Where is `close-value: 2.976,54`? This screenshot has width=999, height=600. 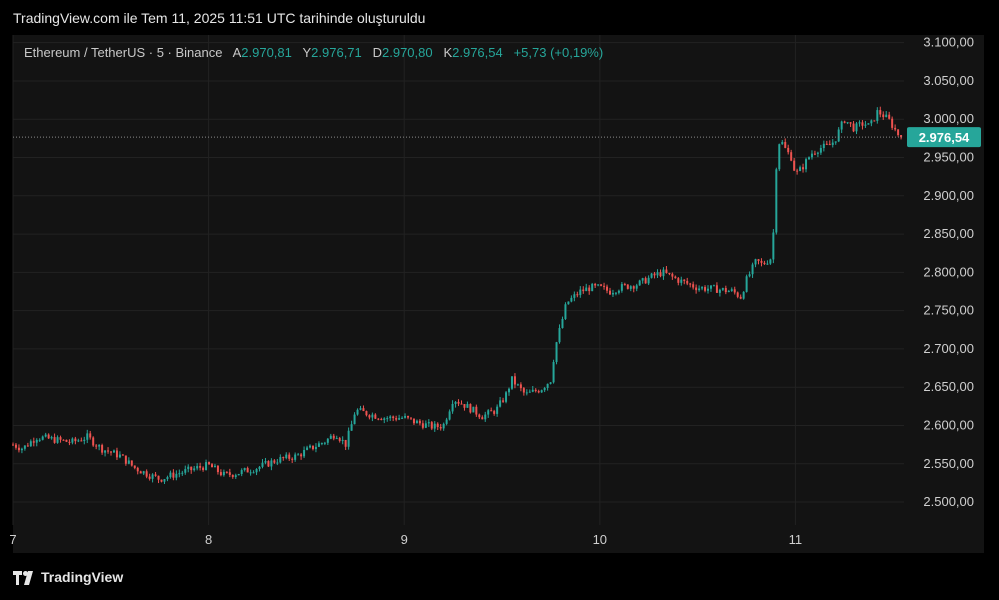 close-value: 2.976,54 is located at coordinates (477, 52).